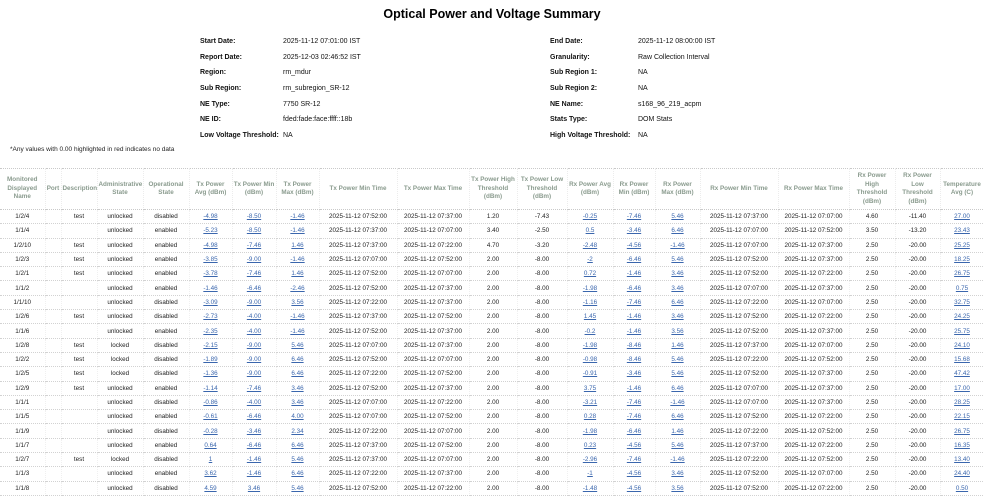 This screenshot has width=984, height=496. I want to click on metric-value-link: 47.42, so click(962, 373).